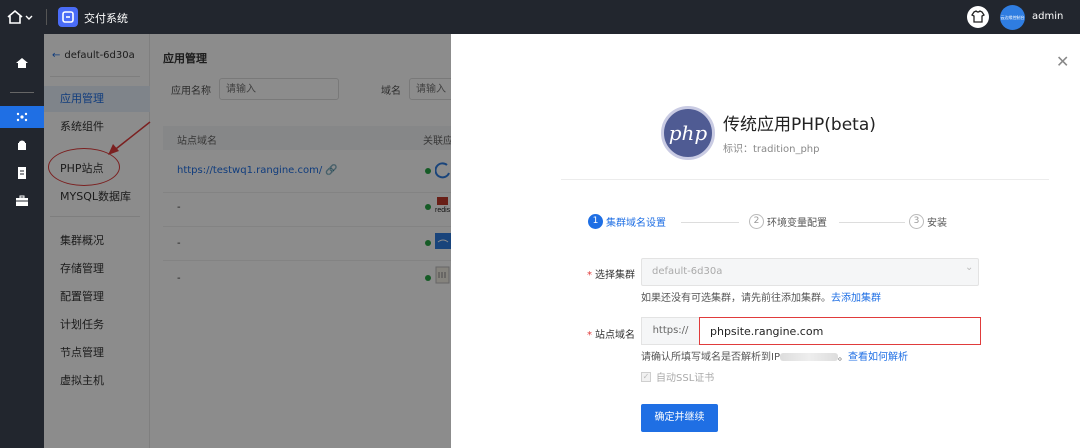 The image size is (1080, 448). What do you see at coordinates (679, 418) in the screenshot?
I see `confirm-continue-button: 确定并继续` at bounding box center [679, 418].